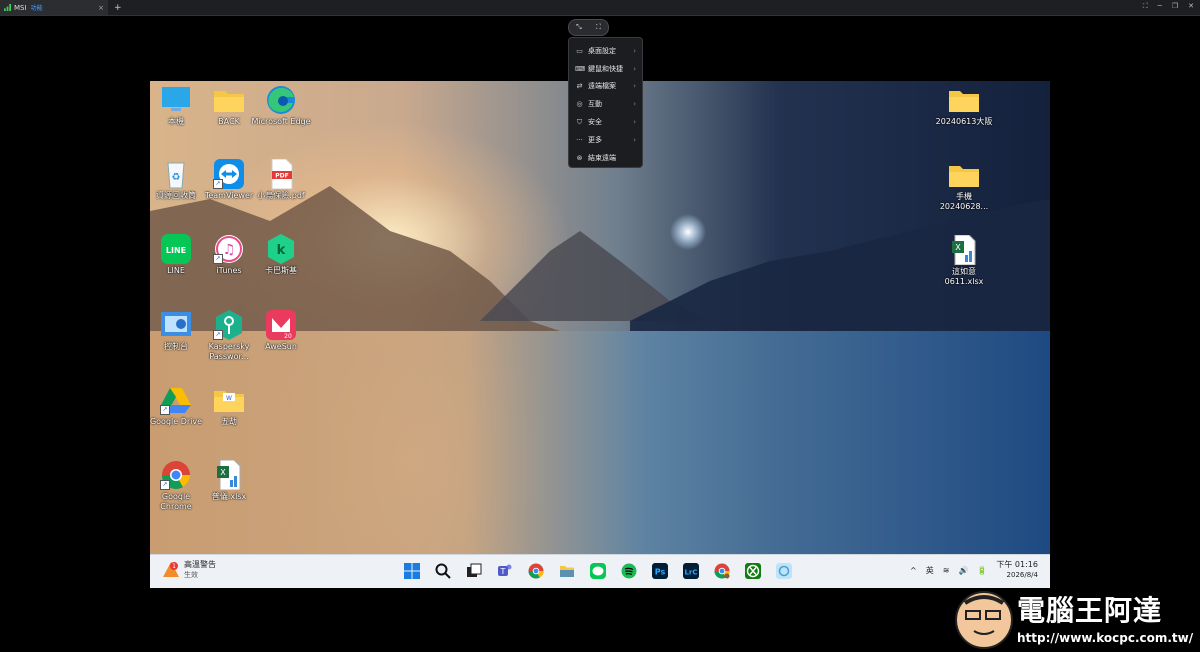  What do you see at coordinates (605, 140) in the screenshot?
I see `menu-item-more: ··· 更多 ›` at bounding box center [605, 140].